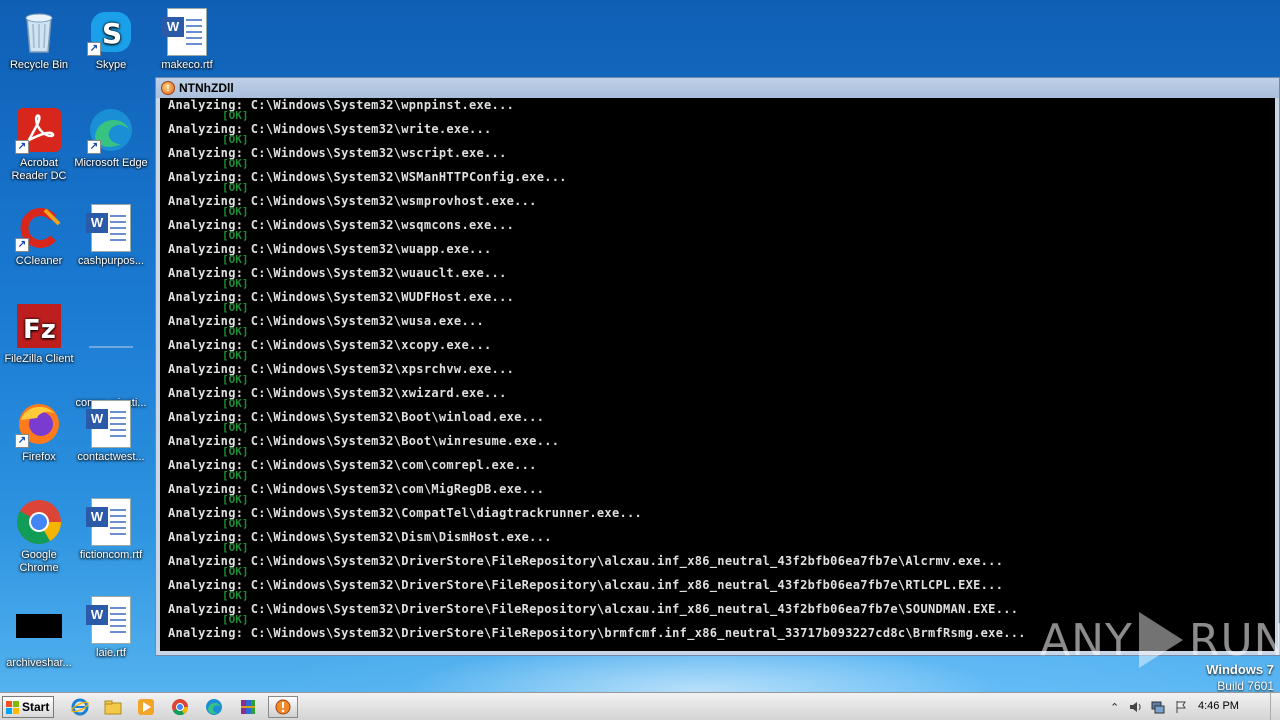  I want to click on taskbar-winrar, so click(248, 707).